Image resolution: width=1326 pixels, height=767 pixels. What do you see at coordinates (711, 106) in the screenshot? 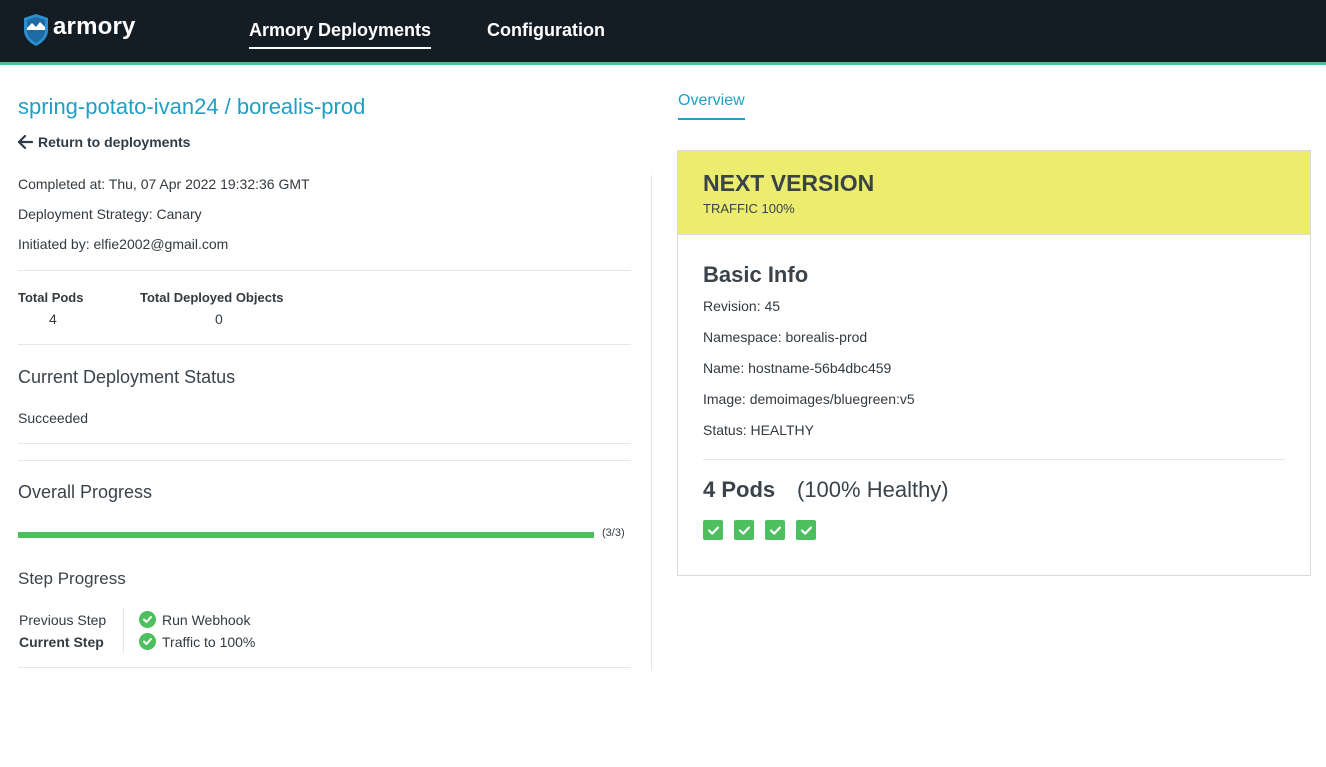
I see `tab-overview: Overview` at bounding box center [711, 106].